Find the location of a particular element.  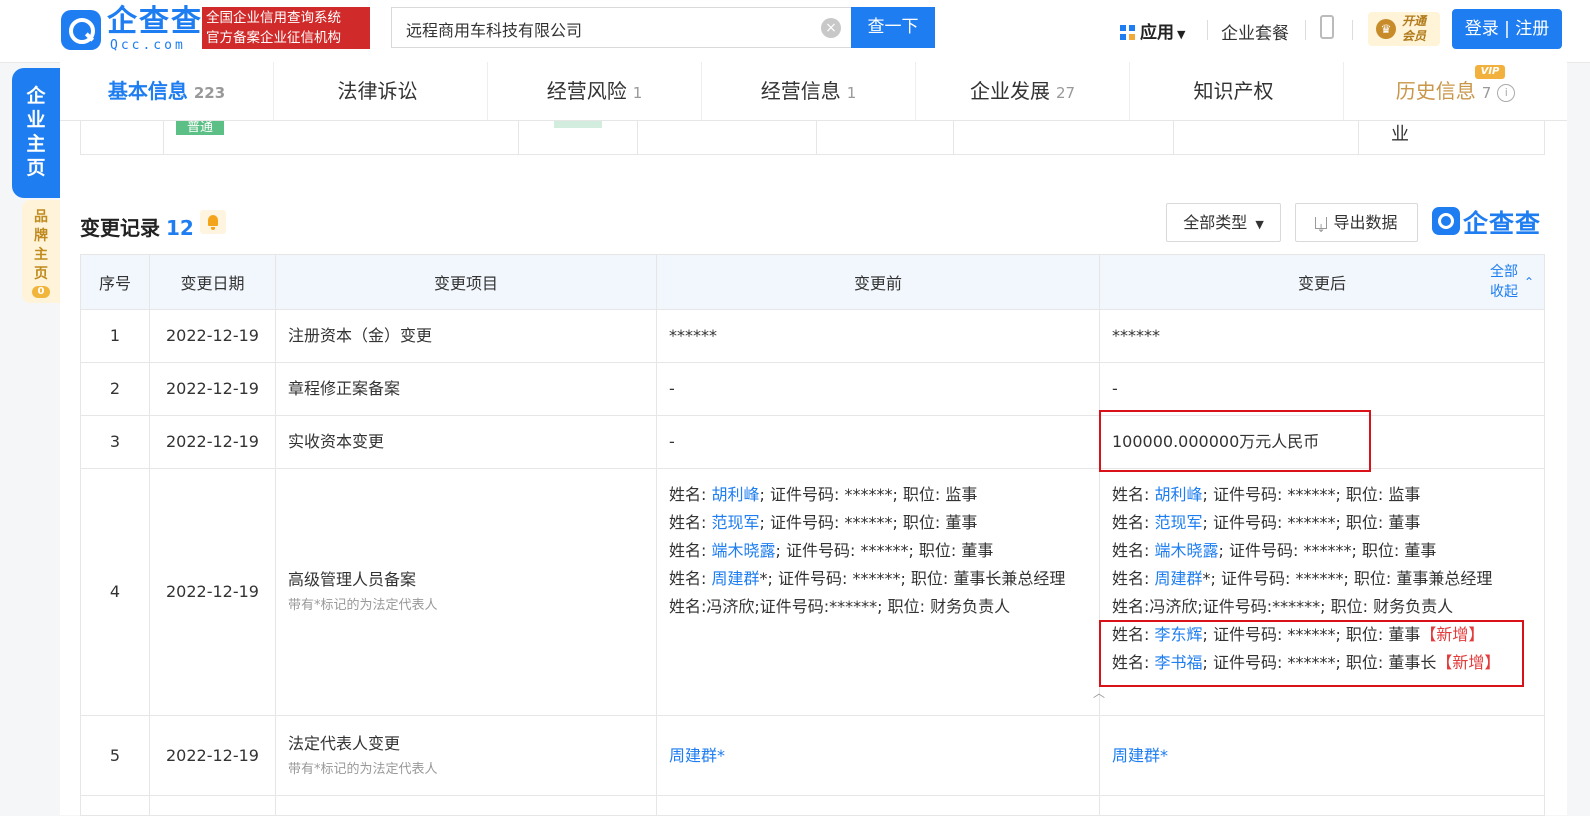

tab-legal: 法律诉讼 is located at coordinates (381, 91).